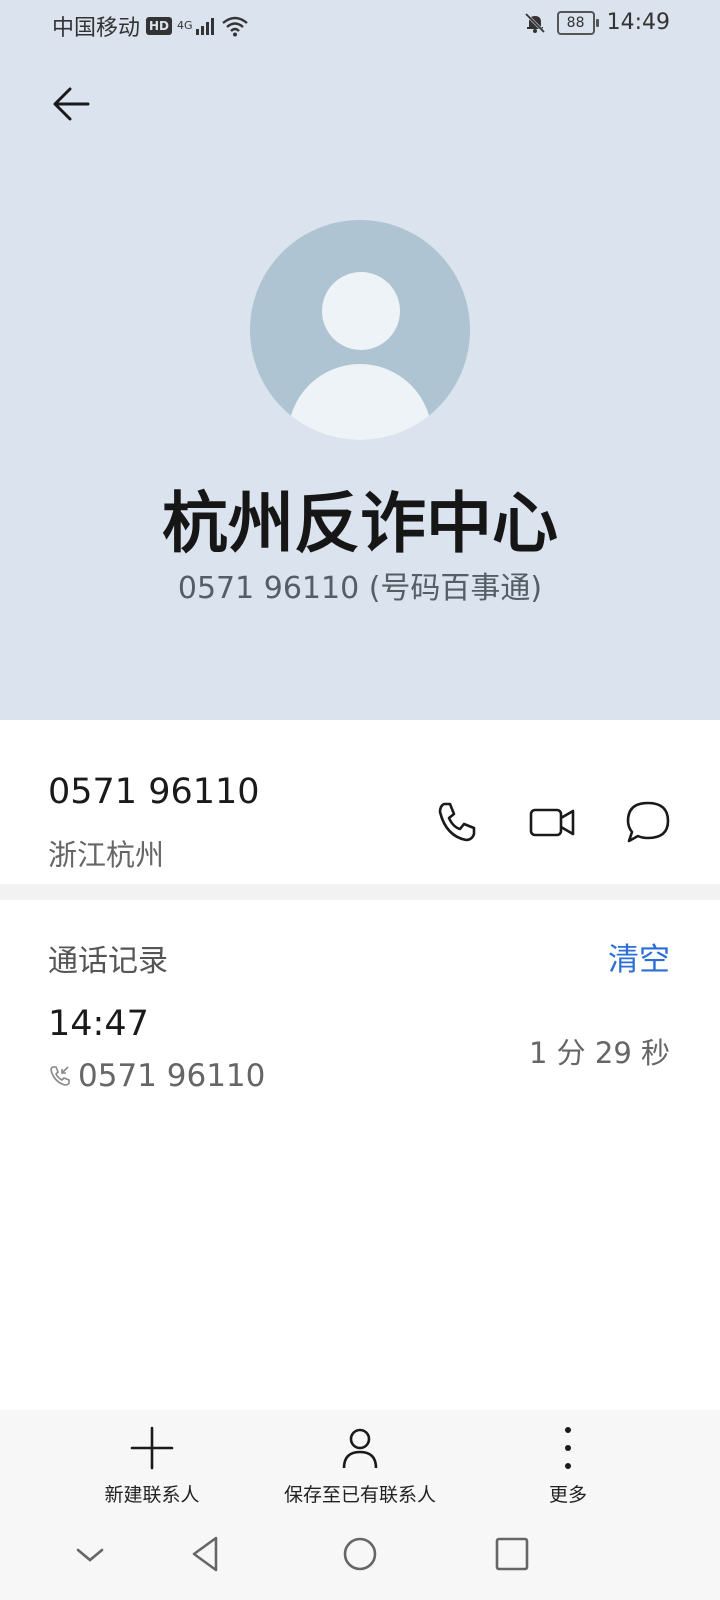 The height and width of the screenshot is (1600, 720). I want to click on more-label: 更多, so click(567, 1495).